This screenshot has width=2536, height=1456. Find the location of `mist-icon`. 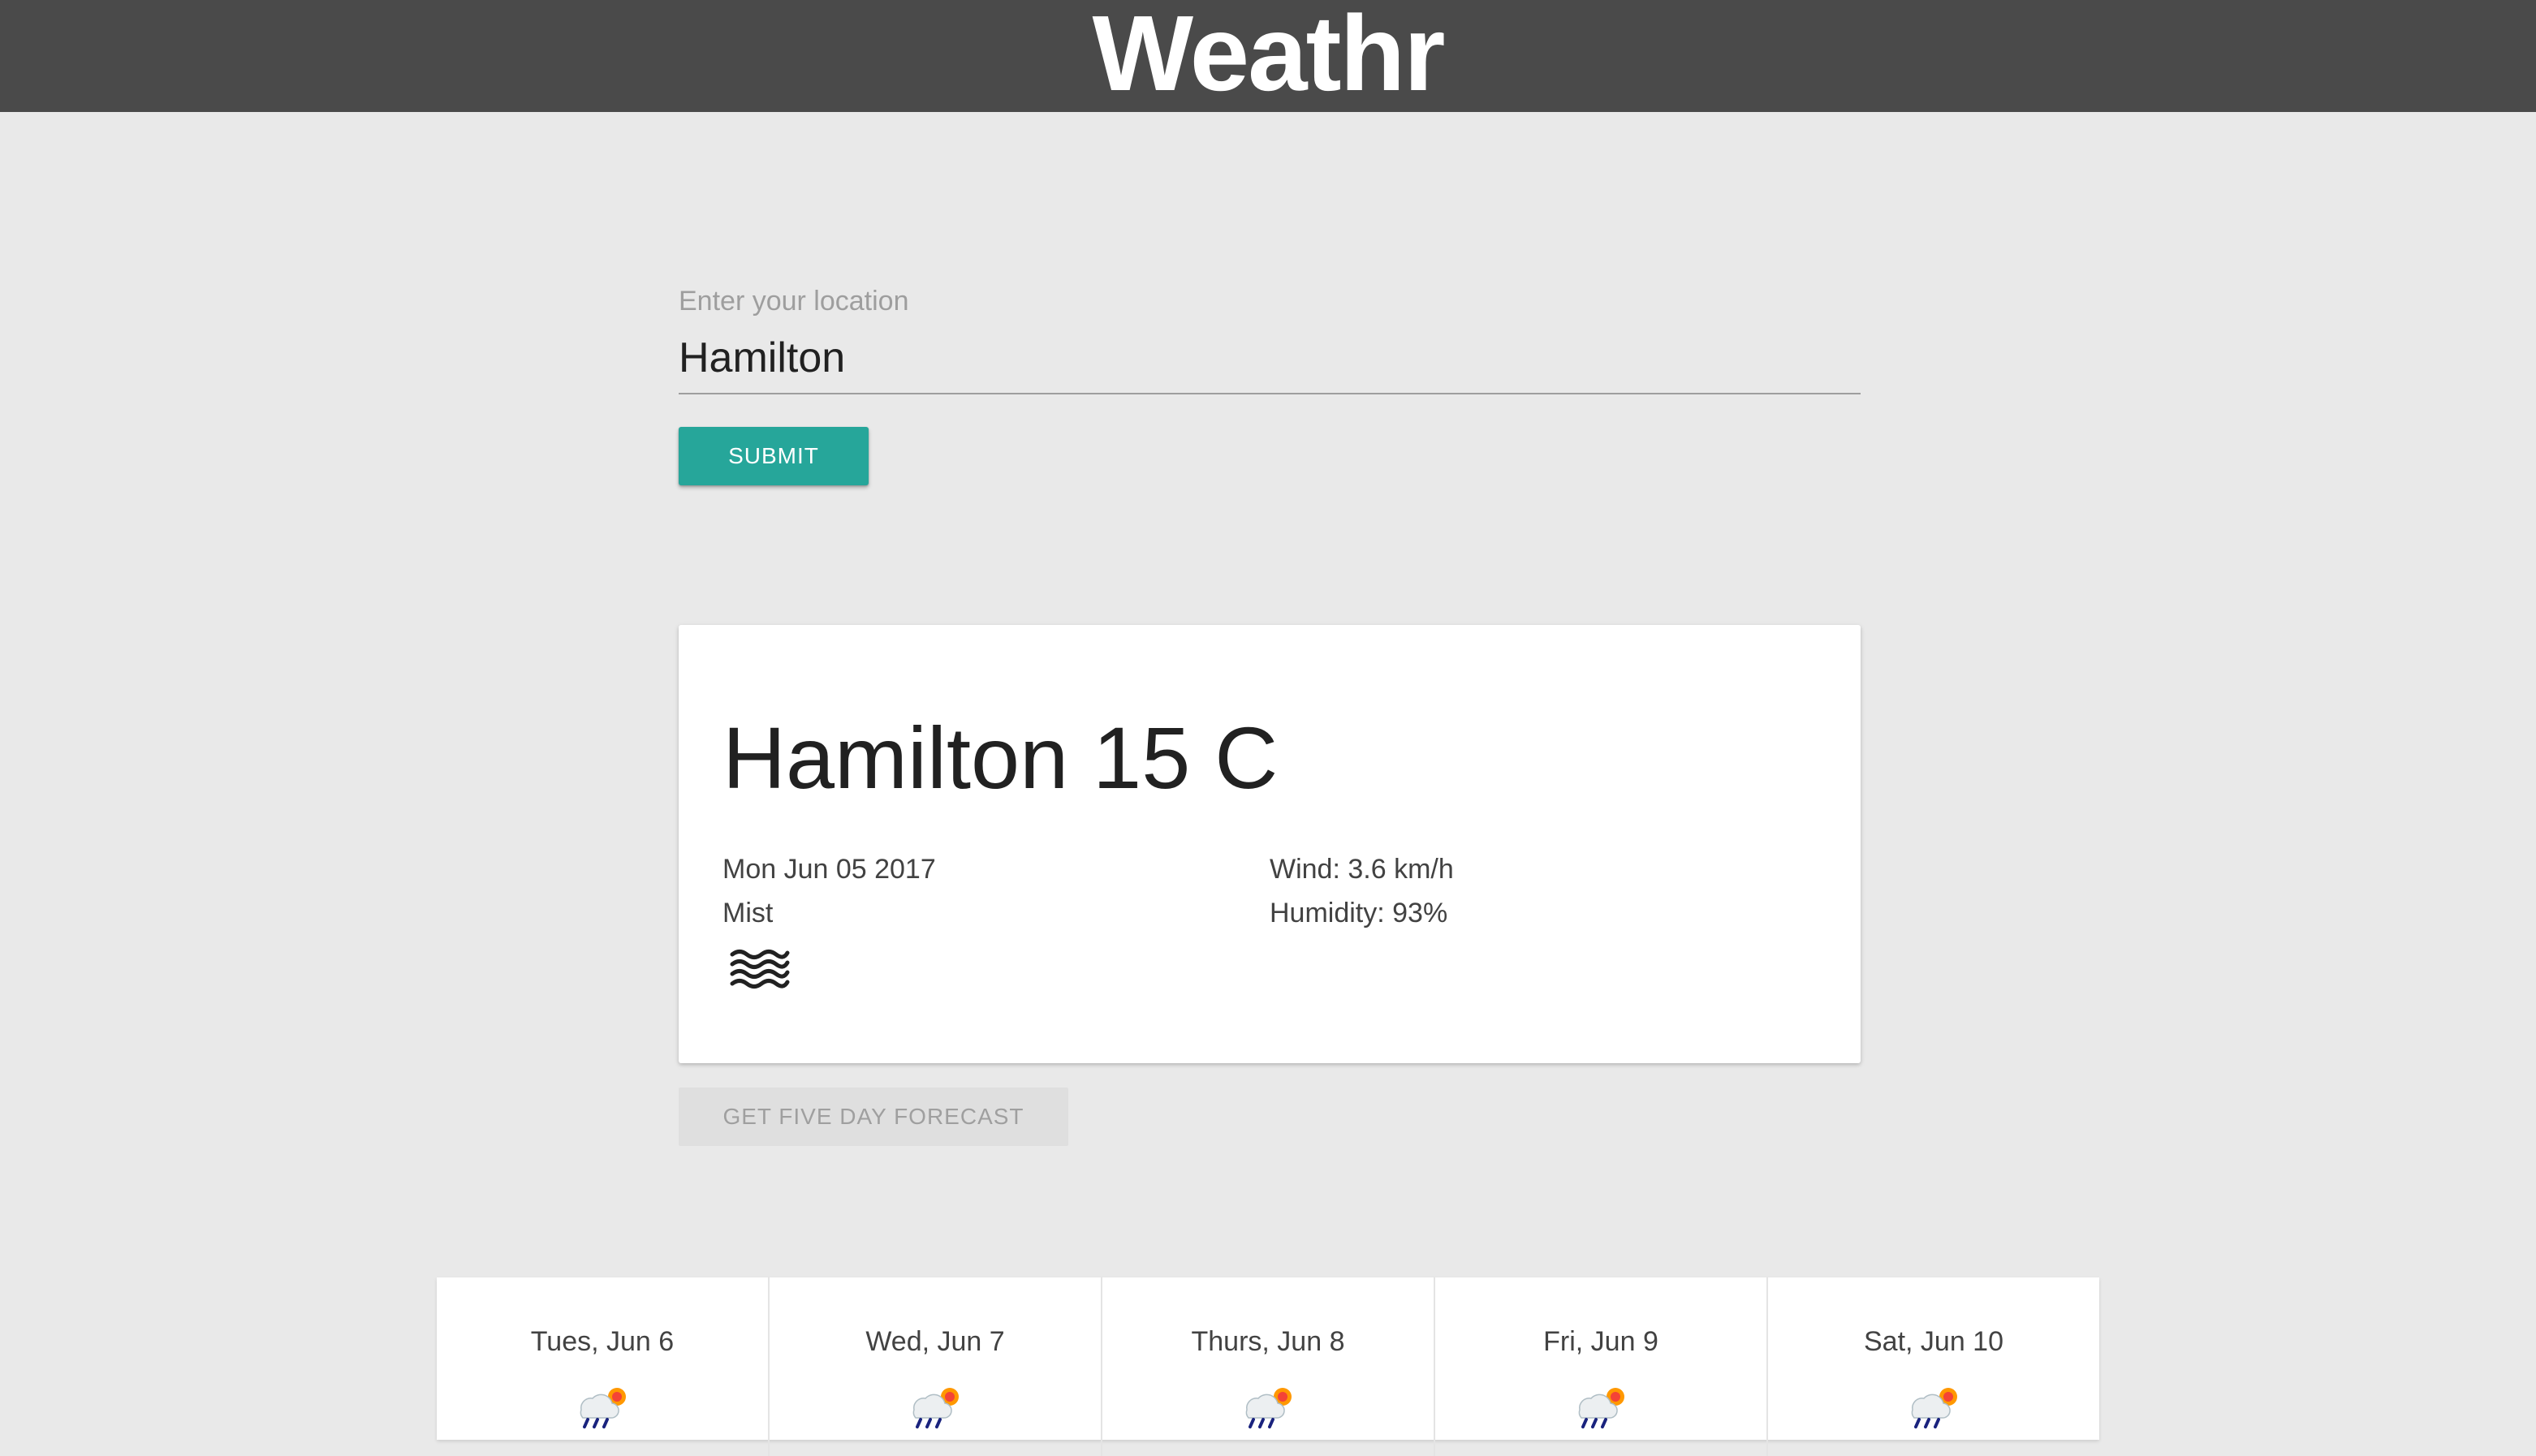

mist-icon is located at coordinates (760, 970).